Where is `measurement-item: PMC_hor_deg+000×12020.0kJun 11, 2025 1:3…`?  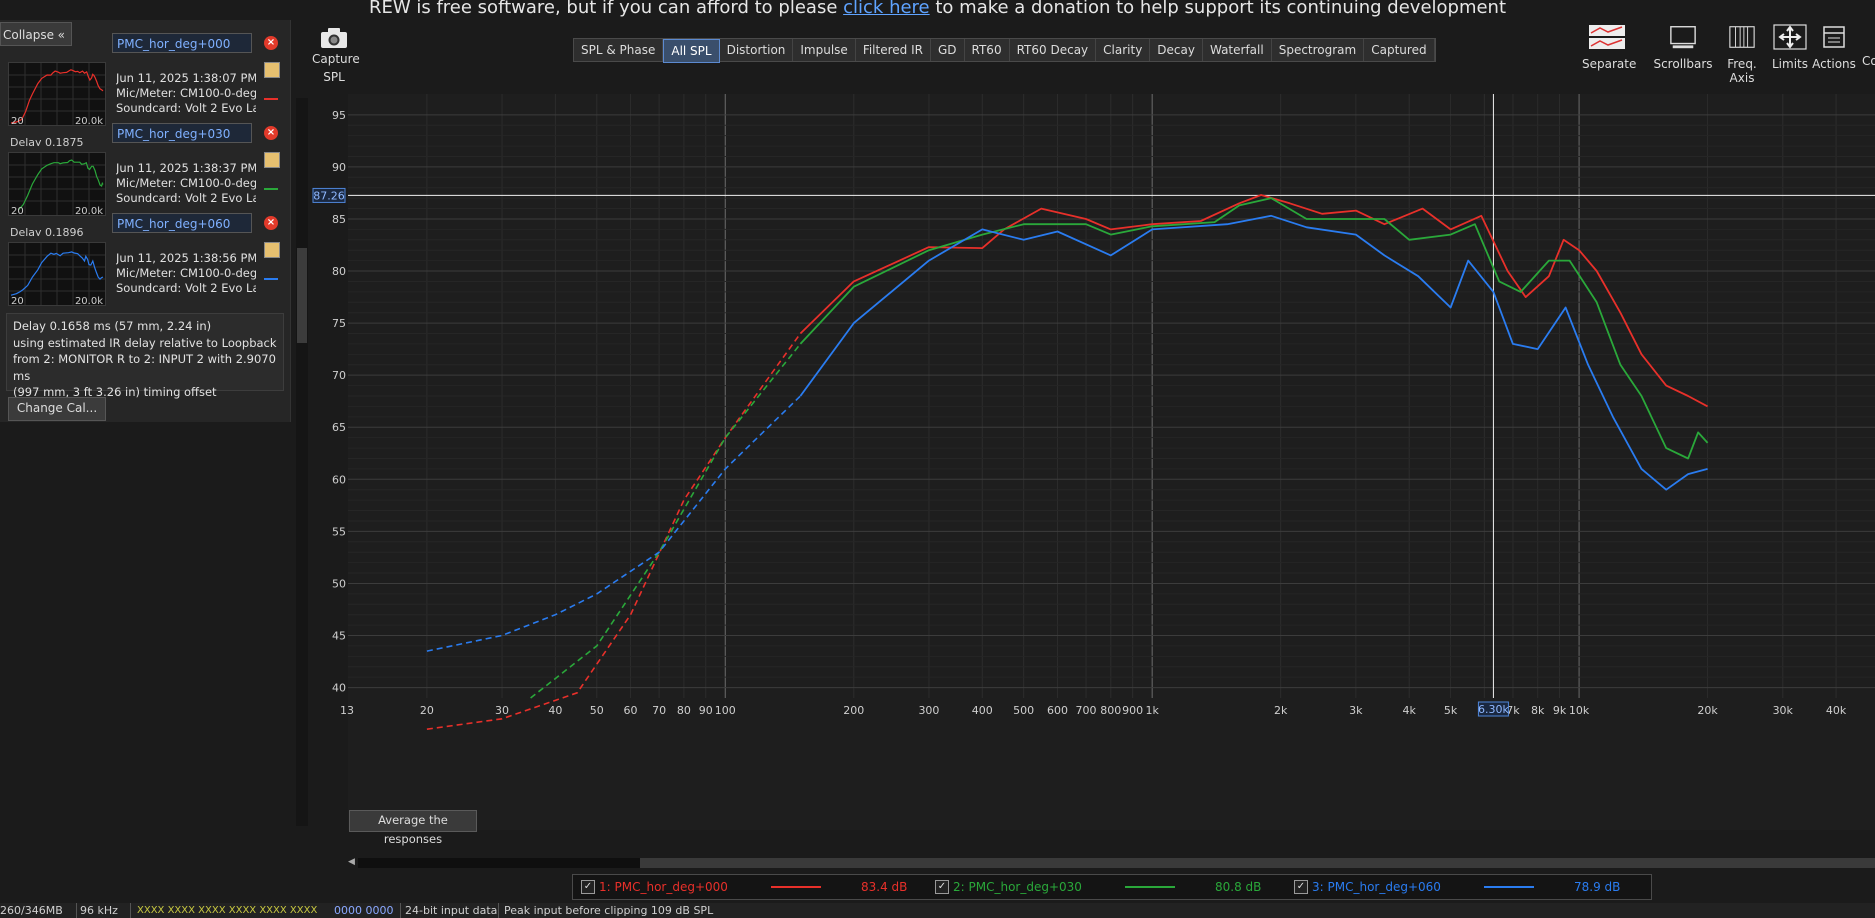
measurement-item: PMC_hor_deg+000×12020.0kJun 11, 2025 1:3… is located at coordinates (144, 89).